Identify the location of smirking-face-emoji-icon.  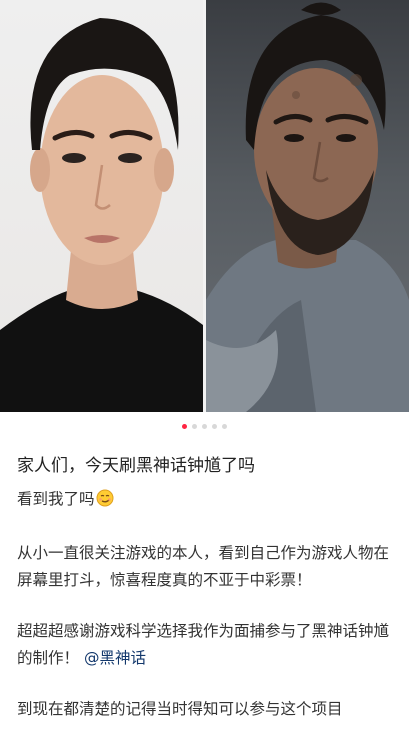
(105, 502).